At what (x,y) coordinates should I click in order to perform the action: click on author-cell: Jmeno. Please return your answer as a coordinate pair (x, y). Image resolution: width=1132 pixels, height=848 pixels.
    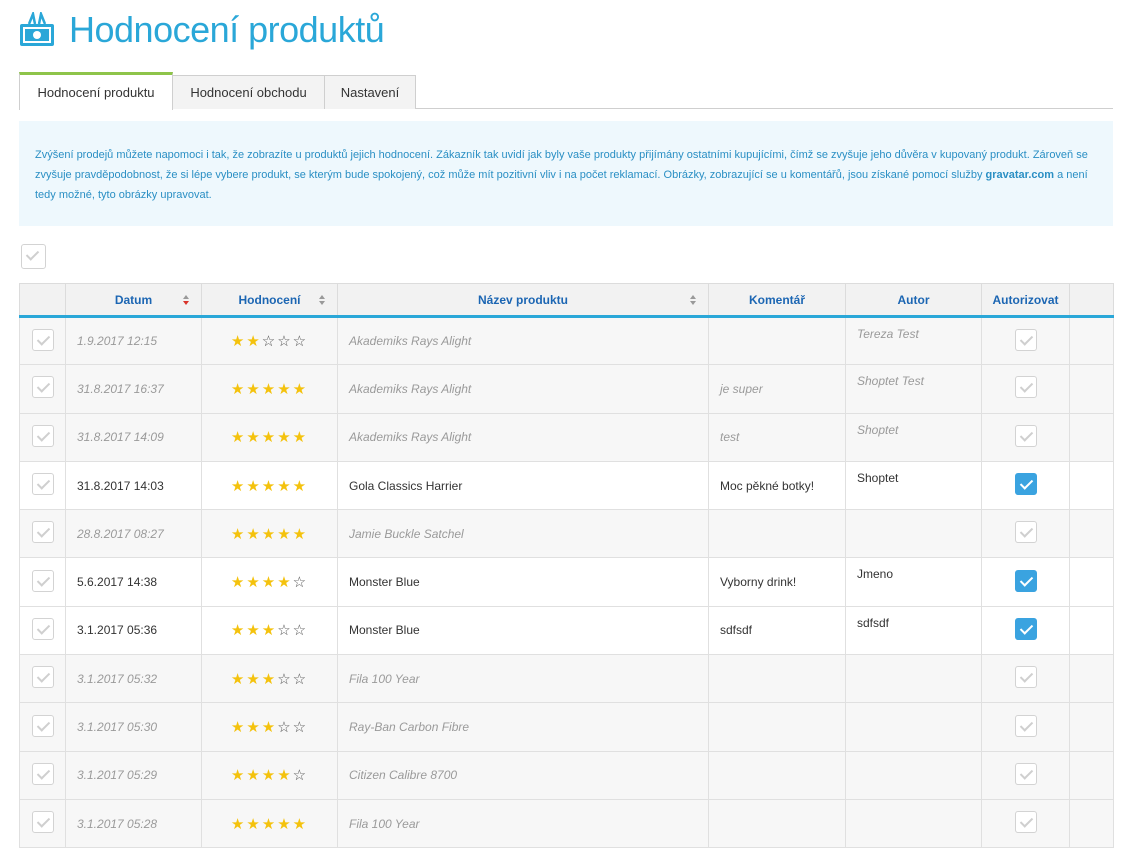
    Looking at the image, I should click on (913, 582).